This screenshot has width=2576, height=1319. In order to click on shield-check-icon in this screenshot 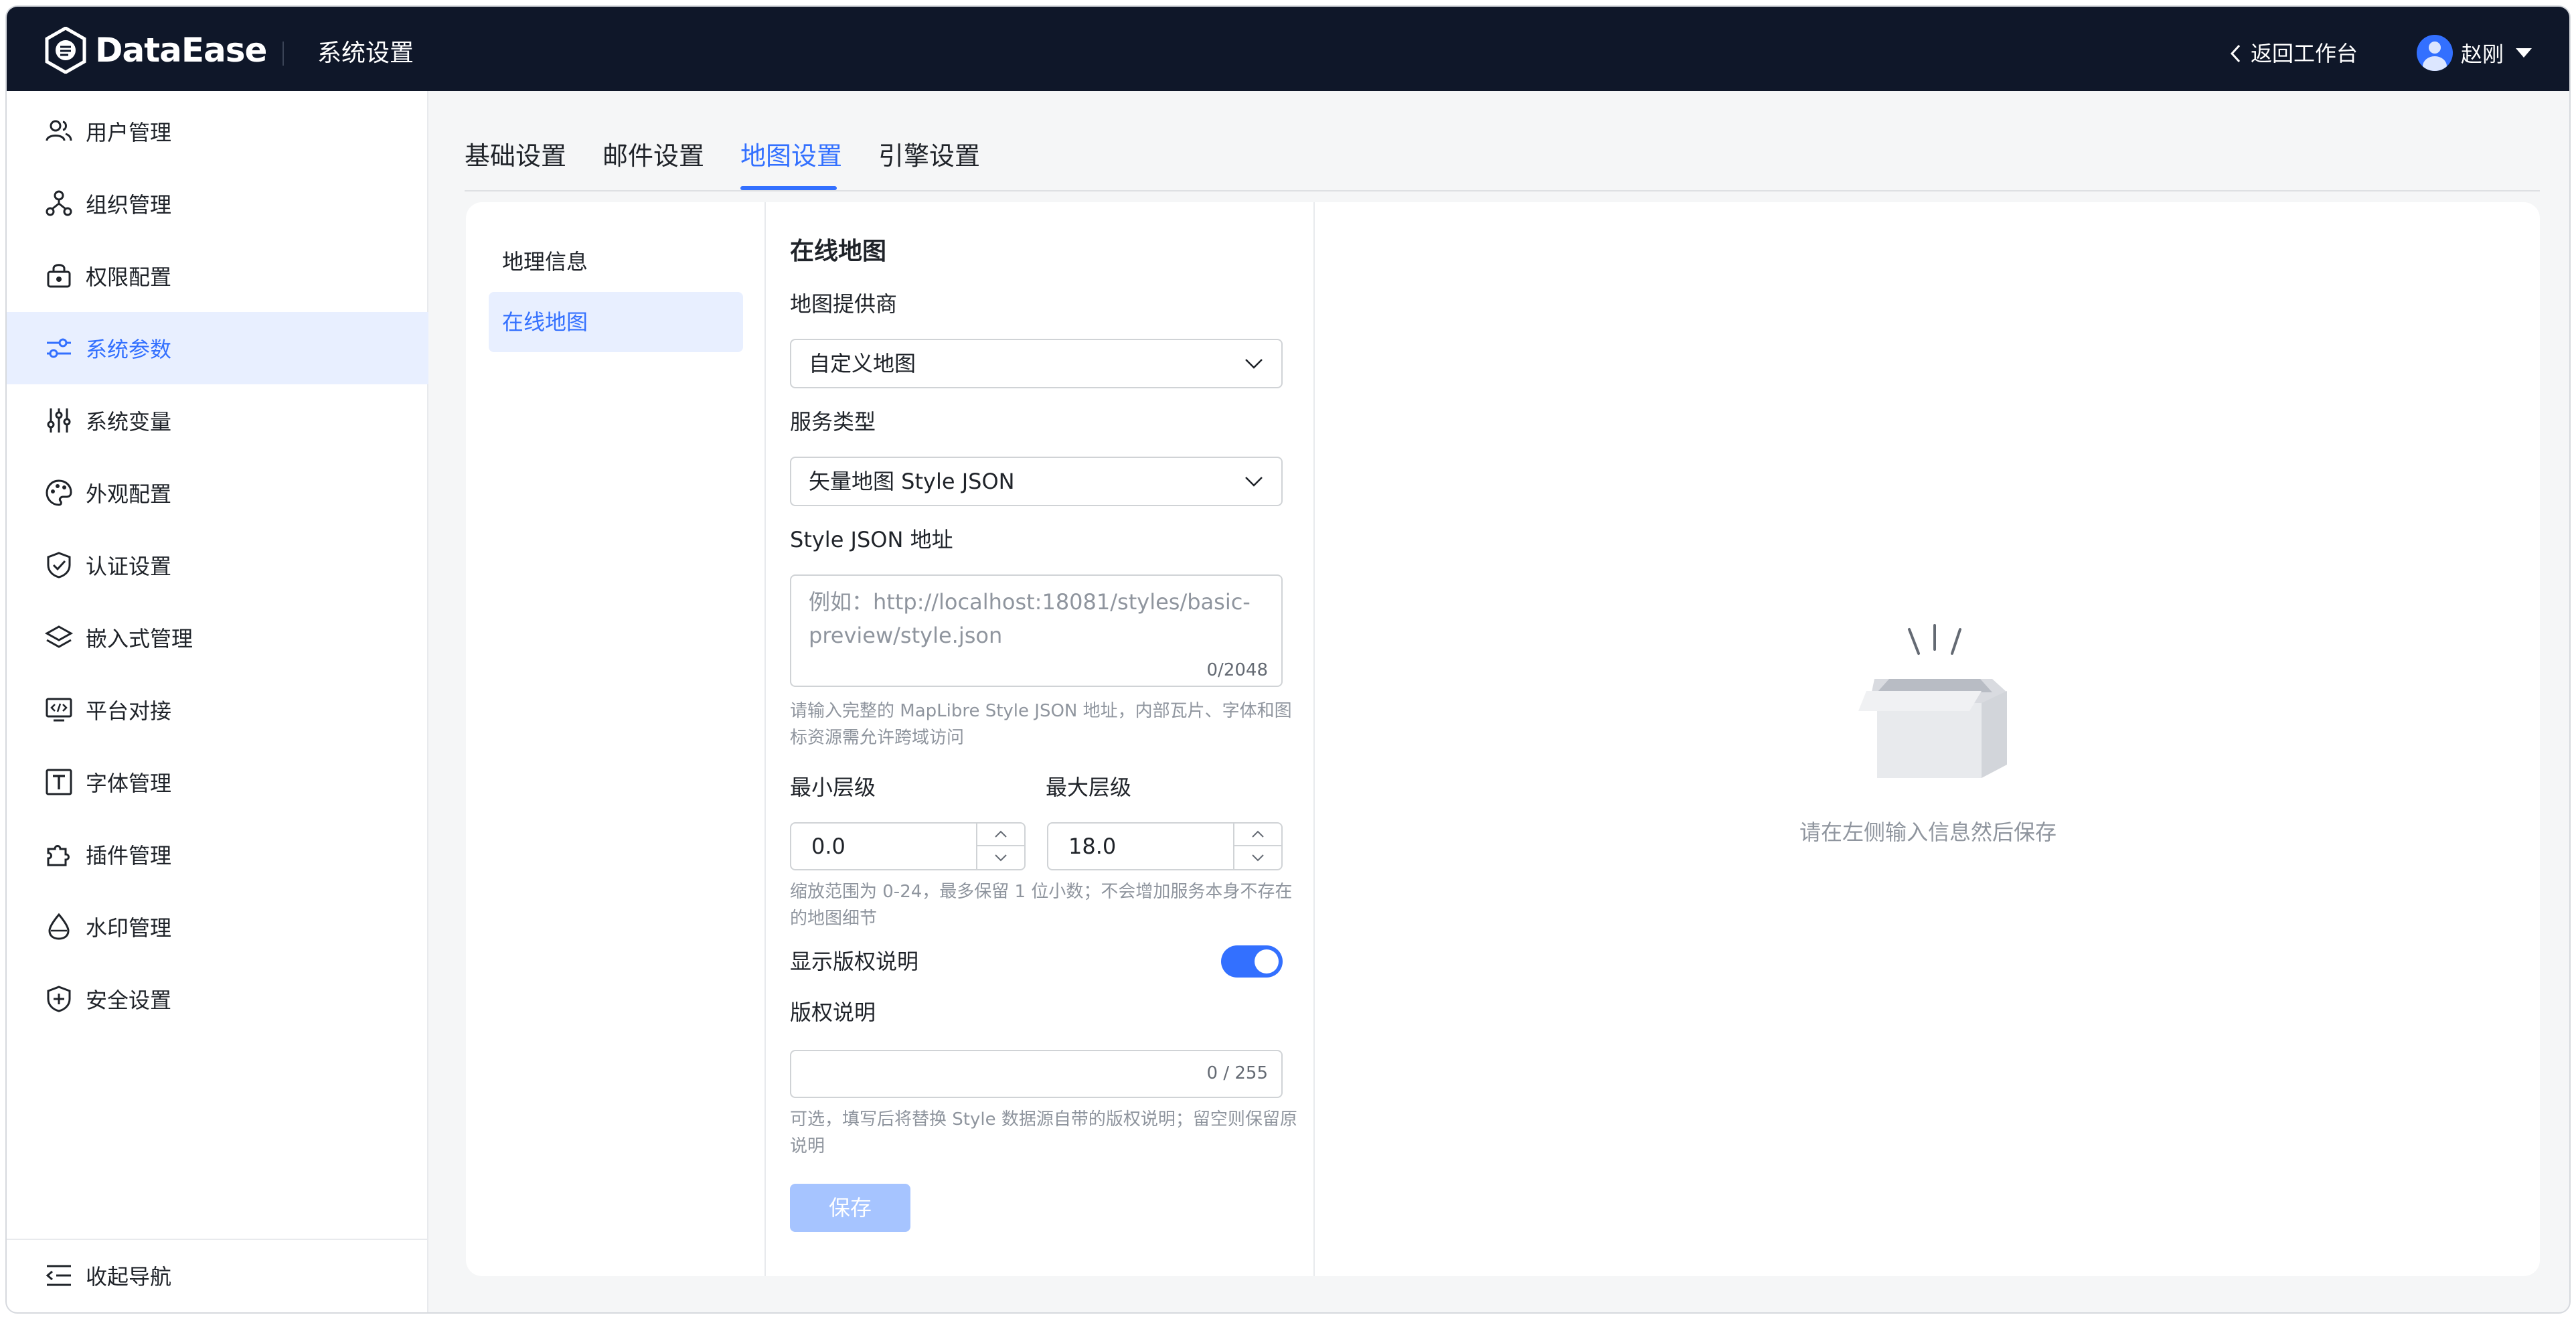, I will do `click(59, 565)`.